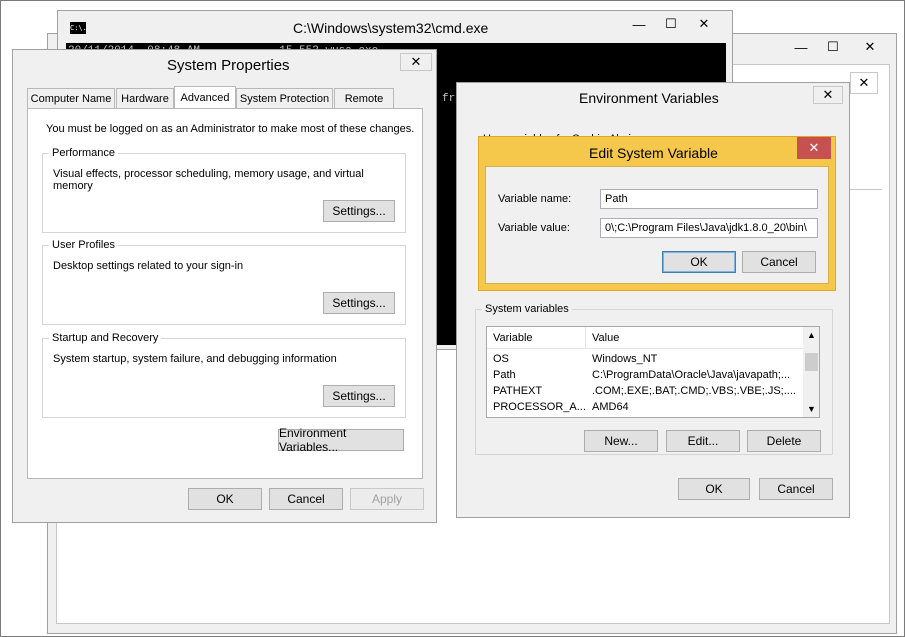 The height and width of the screenshot is (637, 905). I want to click on environment-variables-close-icon: ✕, so click(828, 95).